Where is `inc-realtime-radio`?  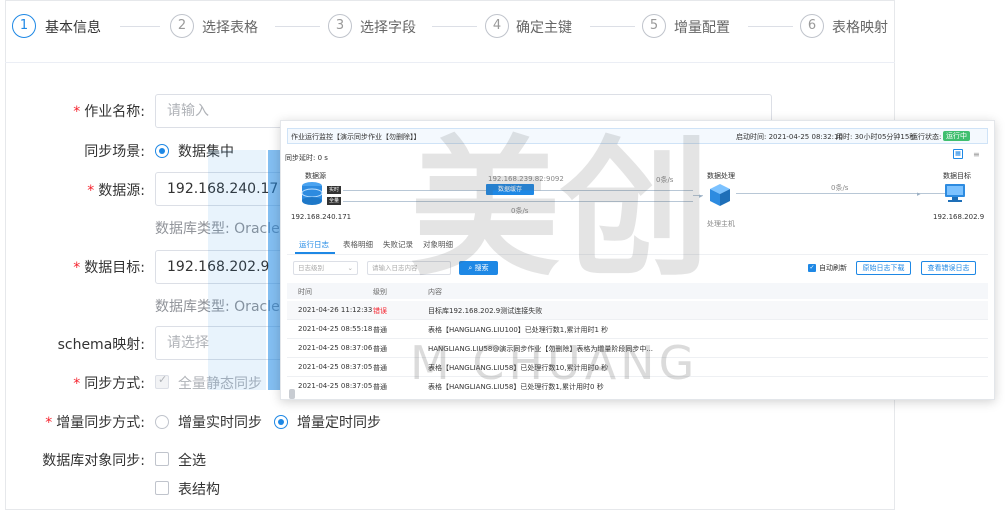 inc-realtime-radio is located at coordinates (162, 422).